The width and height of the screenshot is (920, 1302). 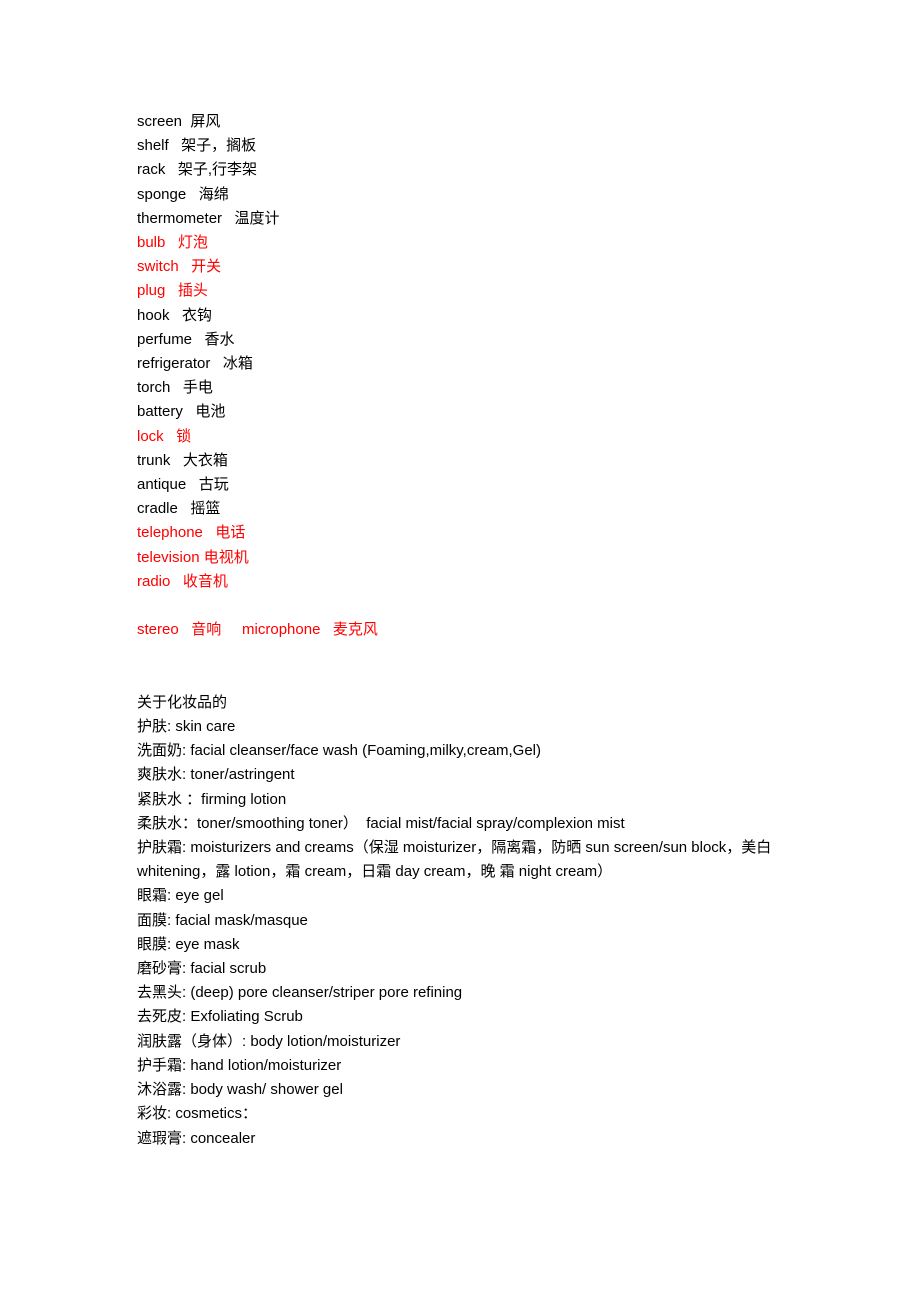 What do you see at coordinates (182, 702) in the screenshot?
I see `cosmetics-section-heading: 关于化妆品的` at bounding box center [182, 702].